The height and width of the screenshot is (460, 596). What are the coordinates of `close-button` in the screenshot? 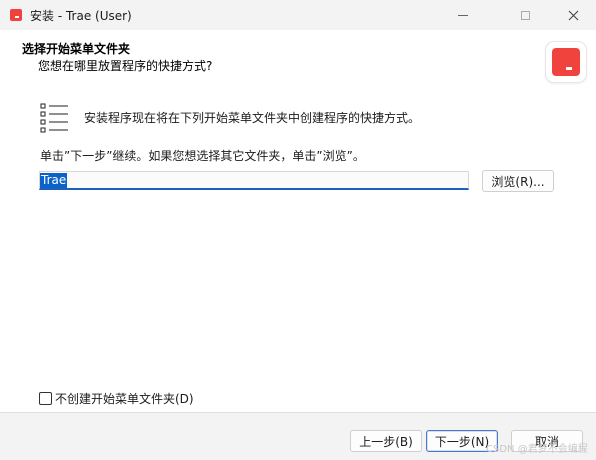 It's located at (573, 15).